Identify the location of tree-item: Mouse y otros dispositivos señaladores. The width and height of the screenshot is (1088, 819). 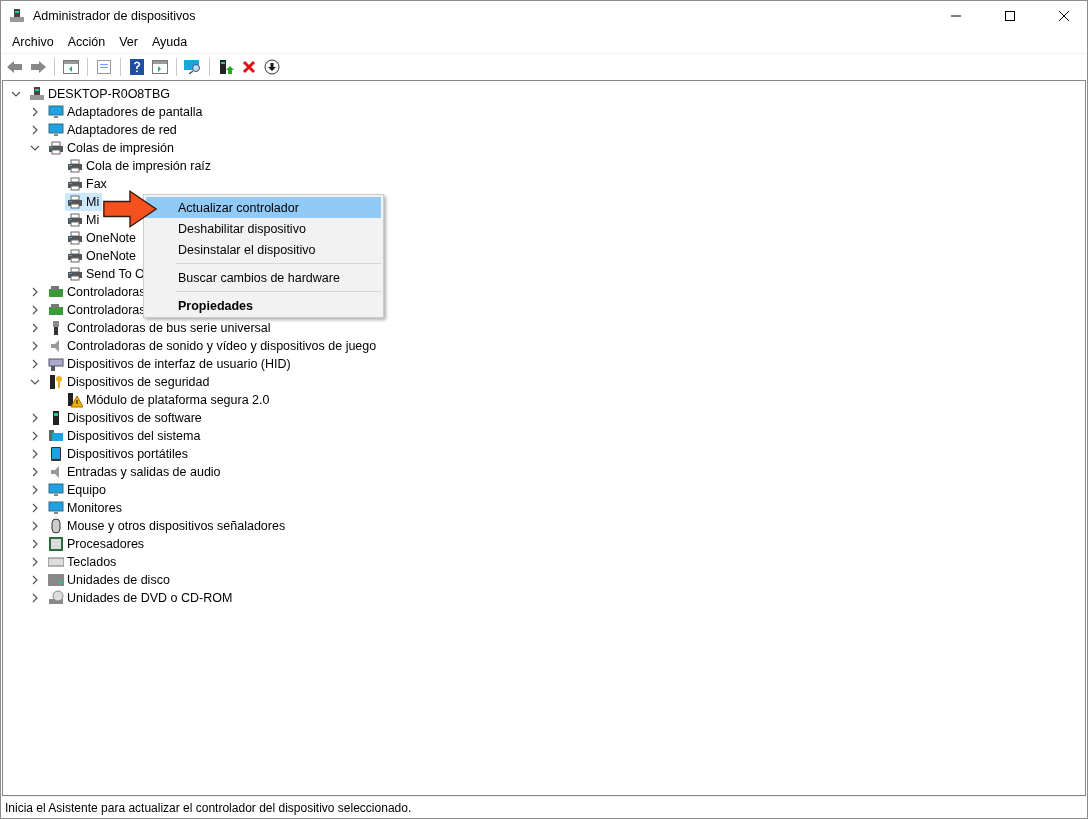
(167, 526).